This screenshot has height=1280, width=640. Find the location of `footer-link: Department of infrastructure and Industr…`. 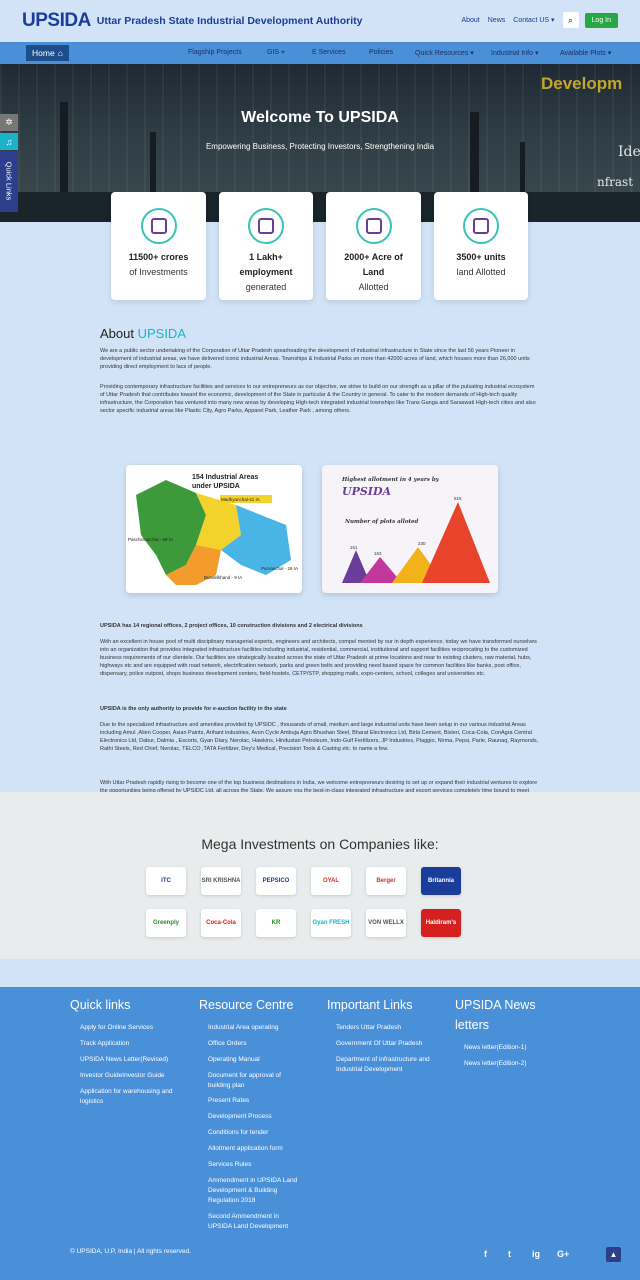

footer-link: Department of infrastructure and Industr… is located at coordinates (383, 1065).